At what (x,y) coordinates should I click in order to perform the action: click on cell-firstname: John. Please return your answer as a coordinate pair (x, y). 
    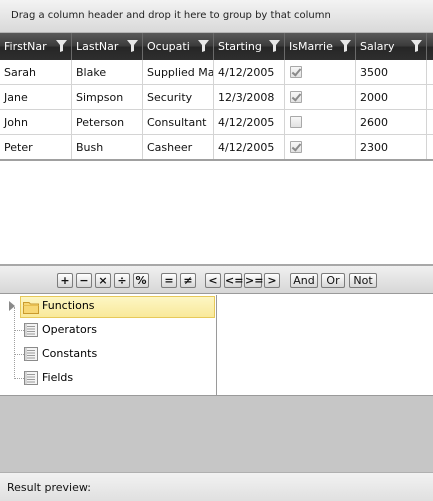
    Looking at the image, I should click on (36, 122).